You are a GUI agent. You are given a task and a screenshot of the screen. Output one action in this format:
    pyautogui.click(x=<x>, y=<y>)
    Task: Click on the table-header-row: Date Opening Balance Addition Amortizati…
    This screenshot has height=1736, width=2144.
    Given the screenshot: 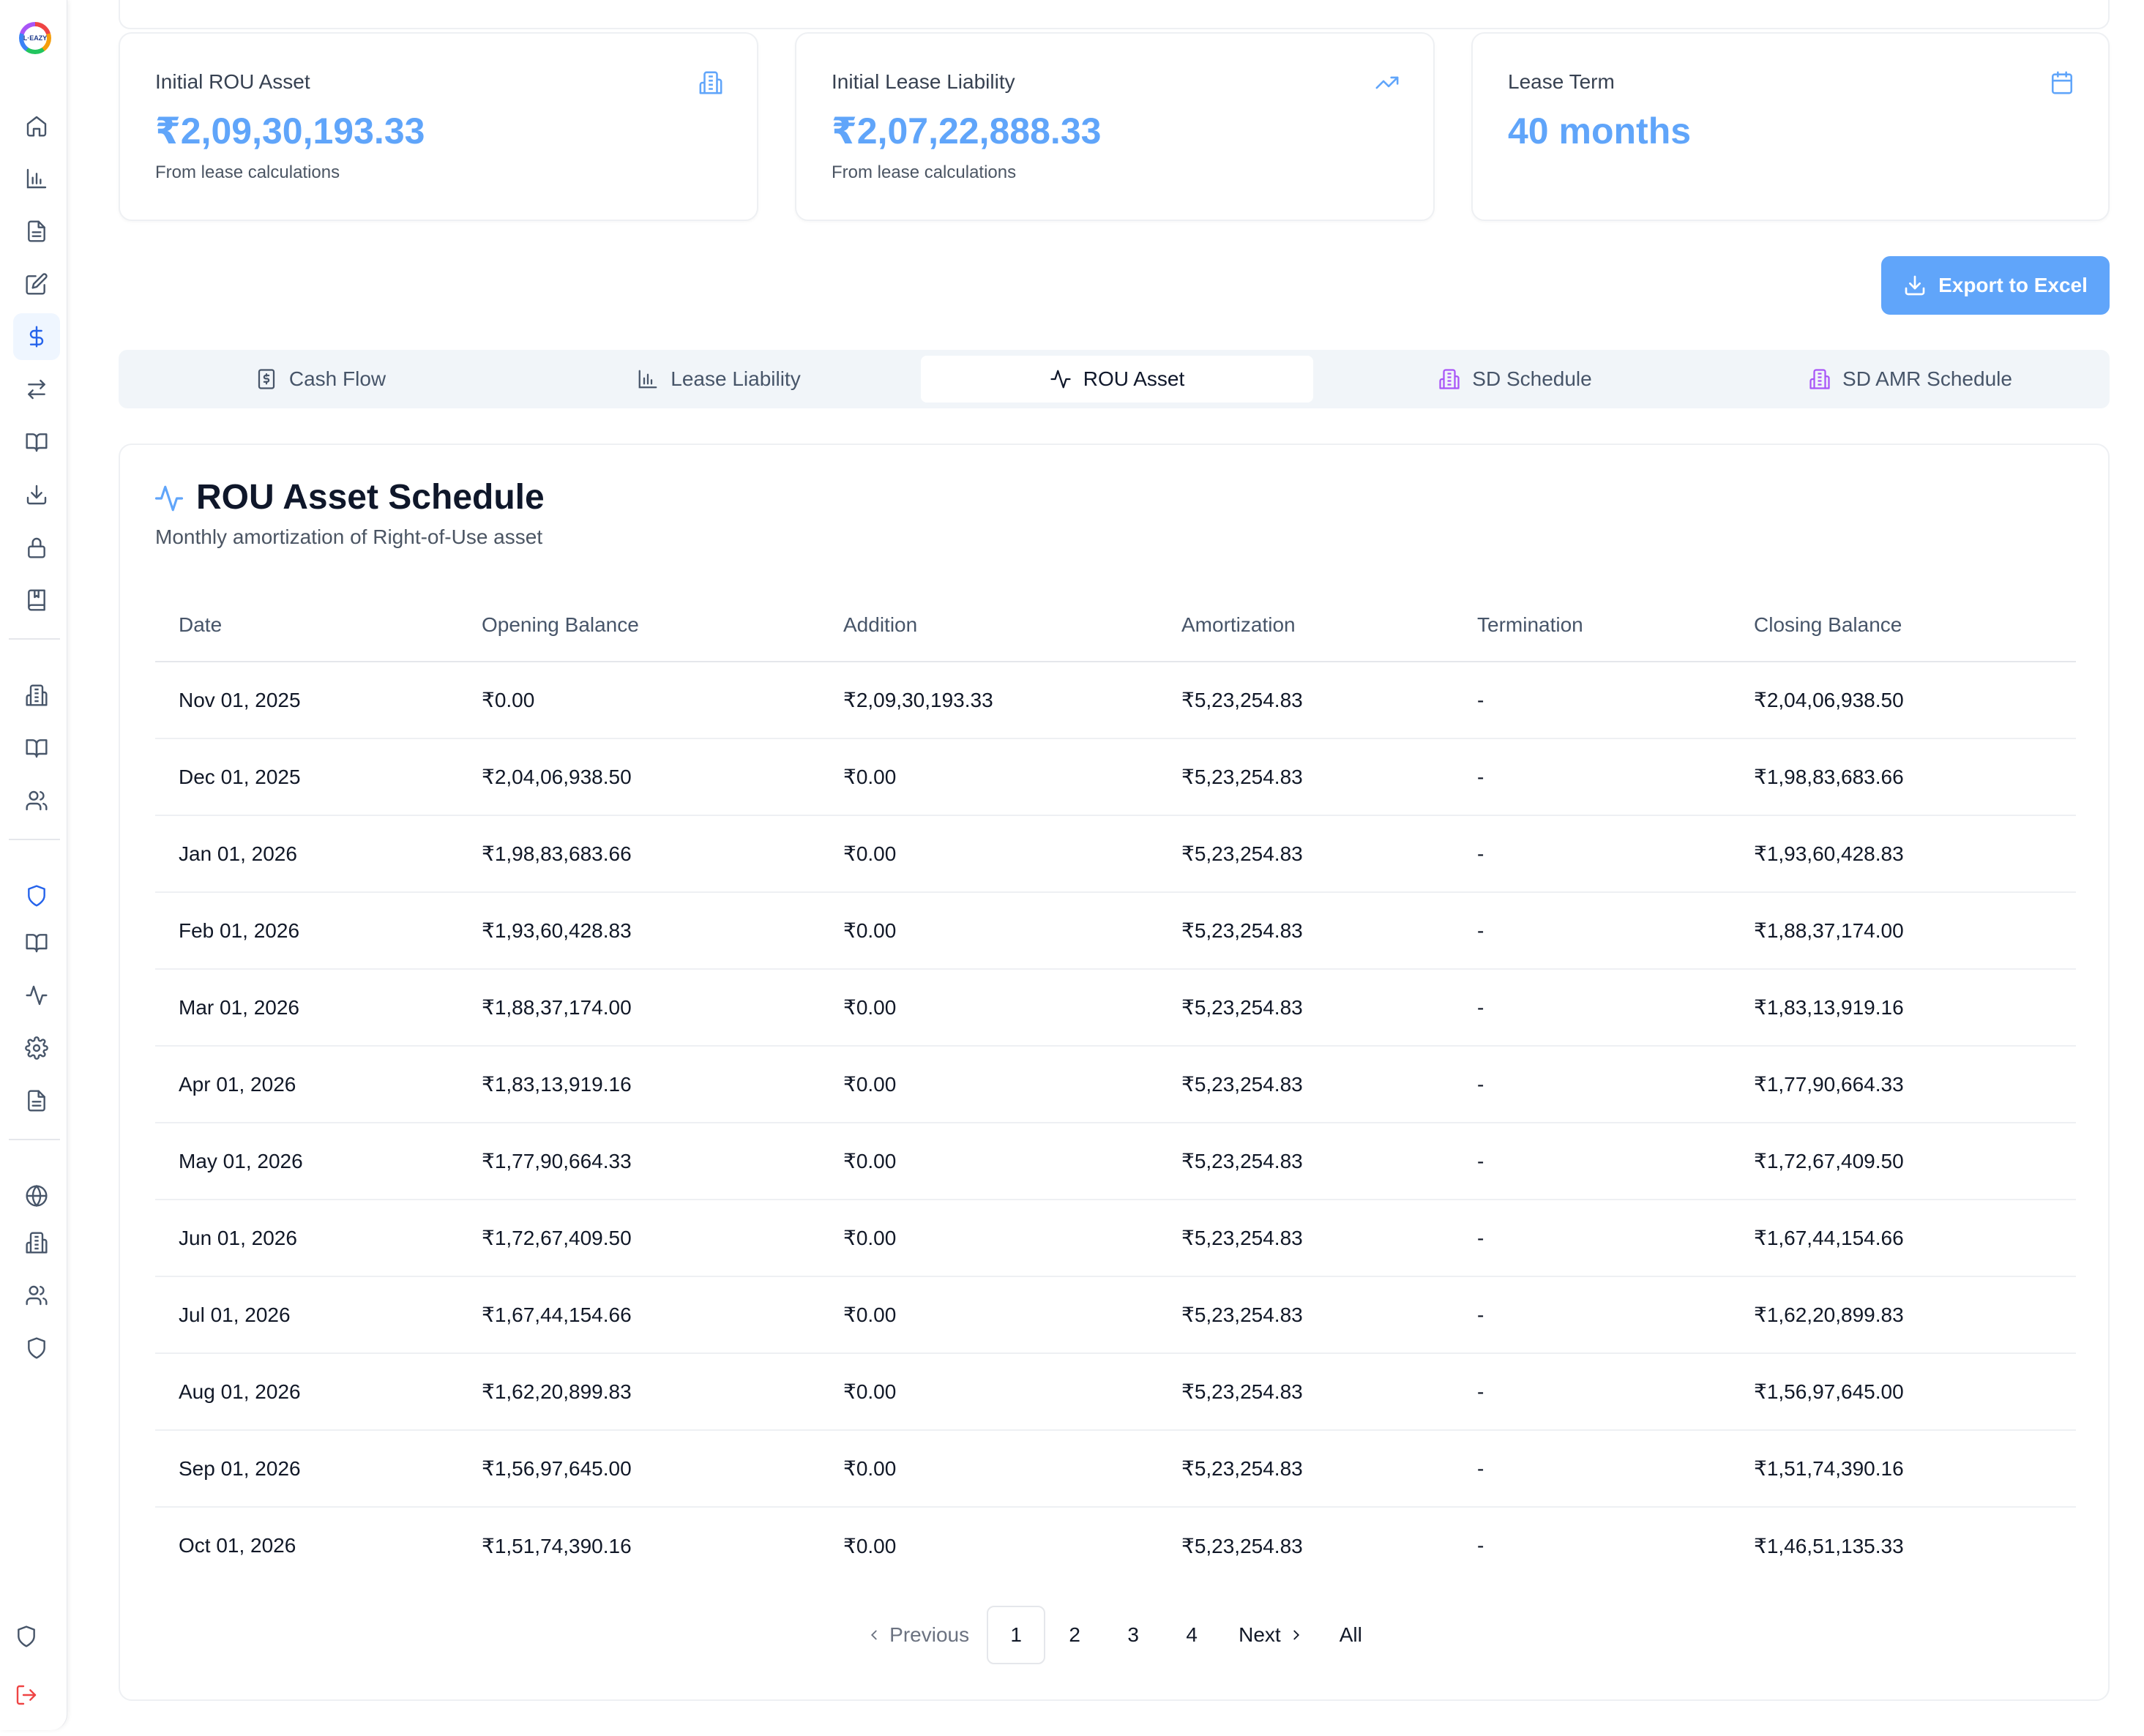 What is the action you would take?
    pyautogui.click(x=1115, y=625)
    